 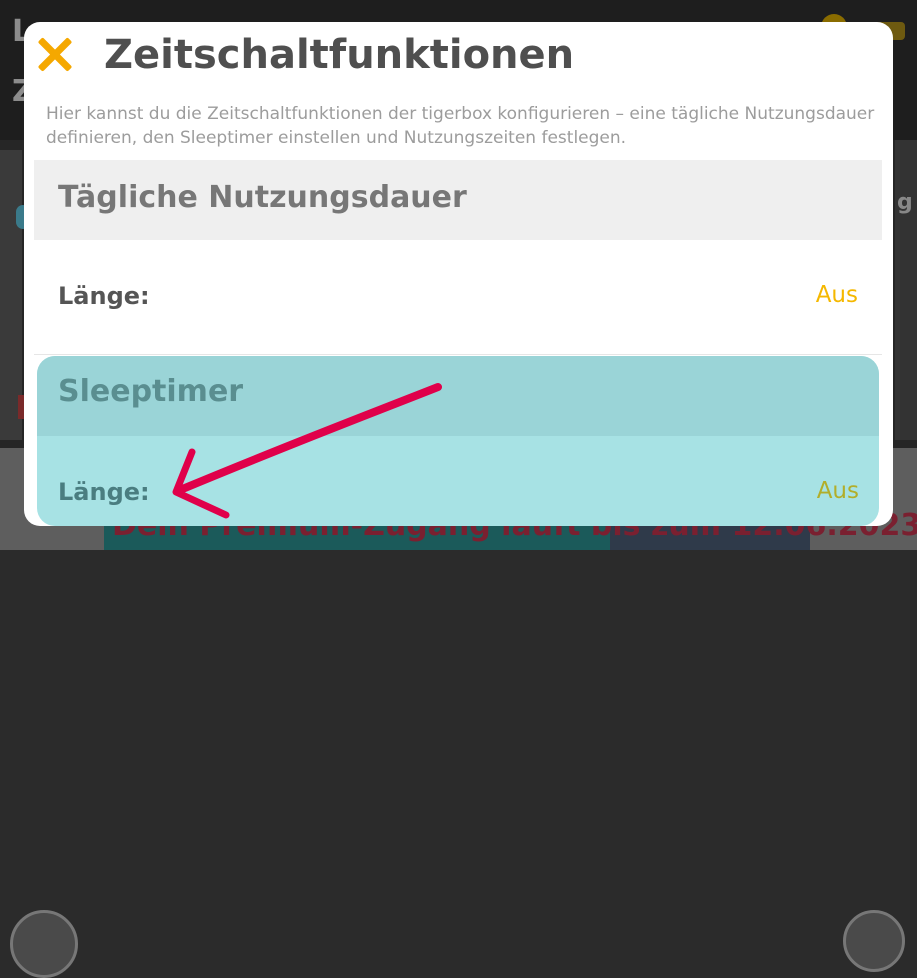 I want to click on close-icon, so click(x=55, y=55).